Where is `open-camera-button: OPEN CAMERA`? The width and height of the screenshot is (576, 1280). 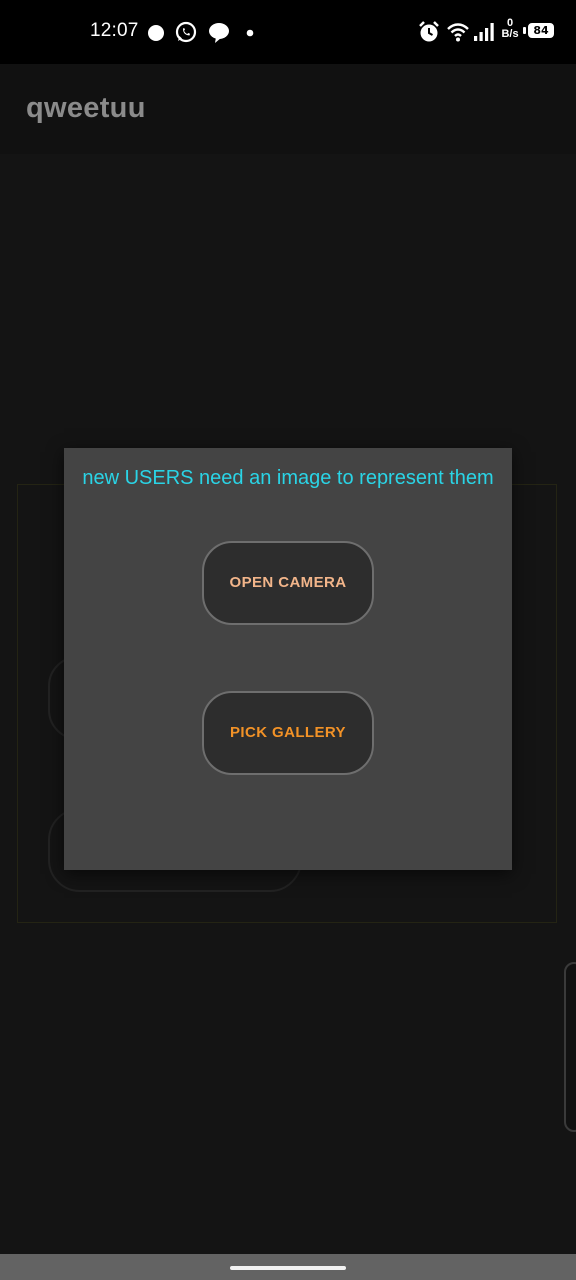 open-camera-button: OPEN CAMERA is located at coordinates (288, 583).